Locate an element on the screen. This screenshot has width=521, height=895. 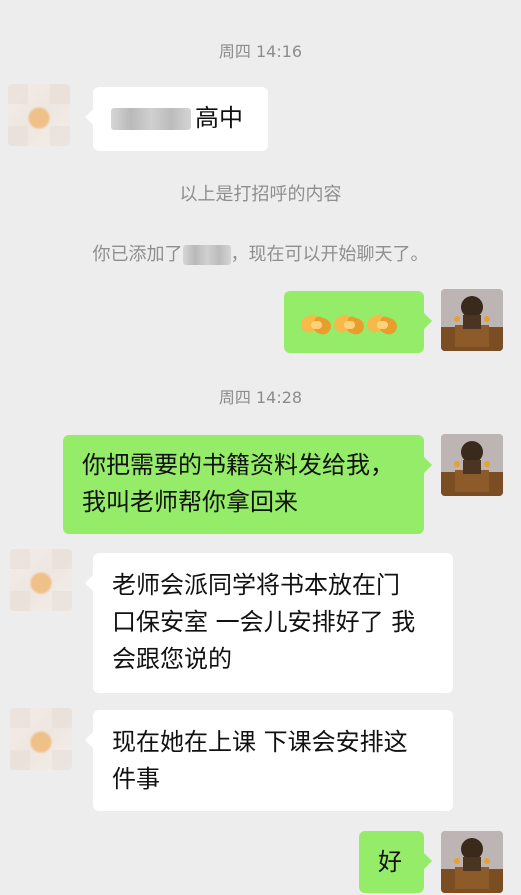
outgoing-request-bubble: 你把需要的书籍资料发给我， 我叫老师帮你拿回来 is located at coordinates (247, 484).